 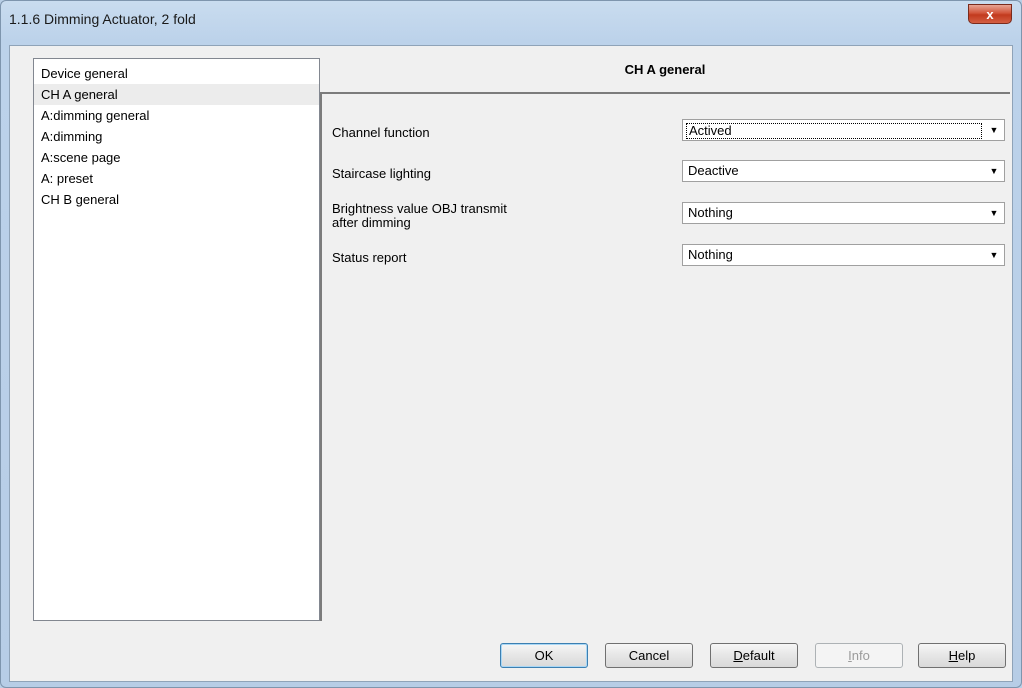 I want to click on default-button-label: efault, so click(x=758, y=655).